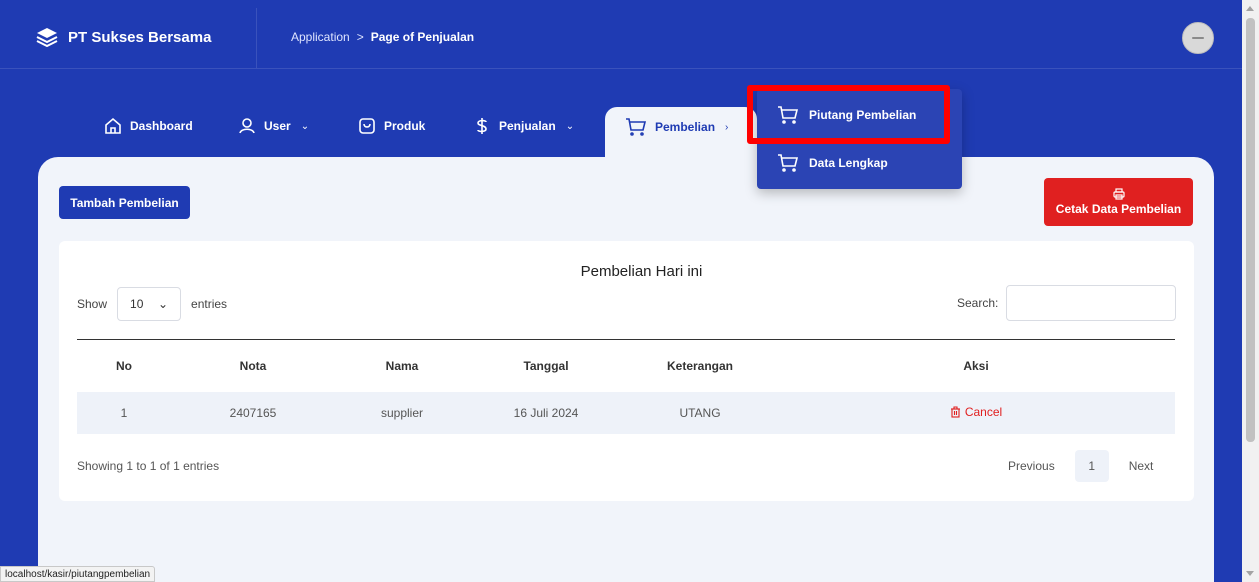  I want to click on pagination: Previous 1 Next, so click(1080, 466).